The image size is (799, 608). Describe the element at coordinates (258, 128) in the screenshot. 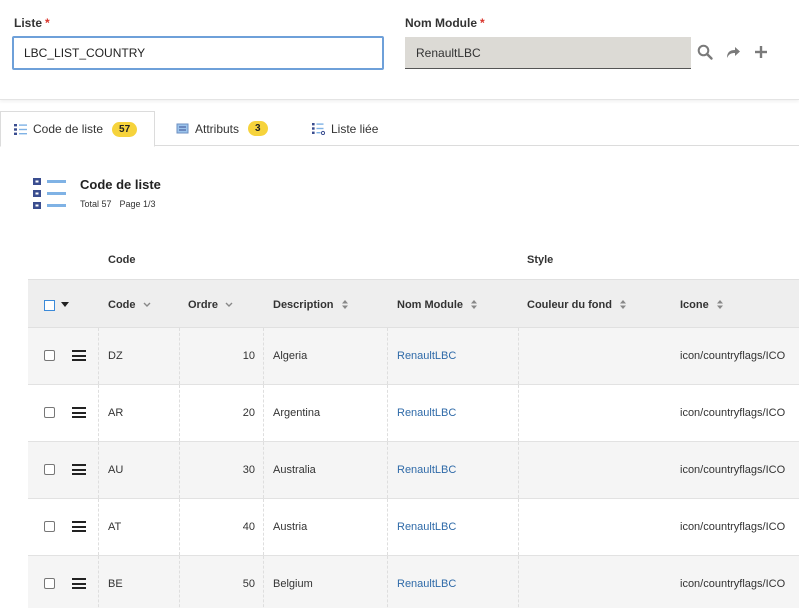

I see `count-badge: 3` at that location.